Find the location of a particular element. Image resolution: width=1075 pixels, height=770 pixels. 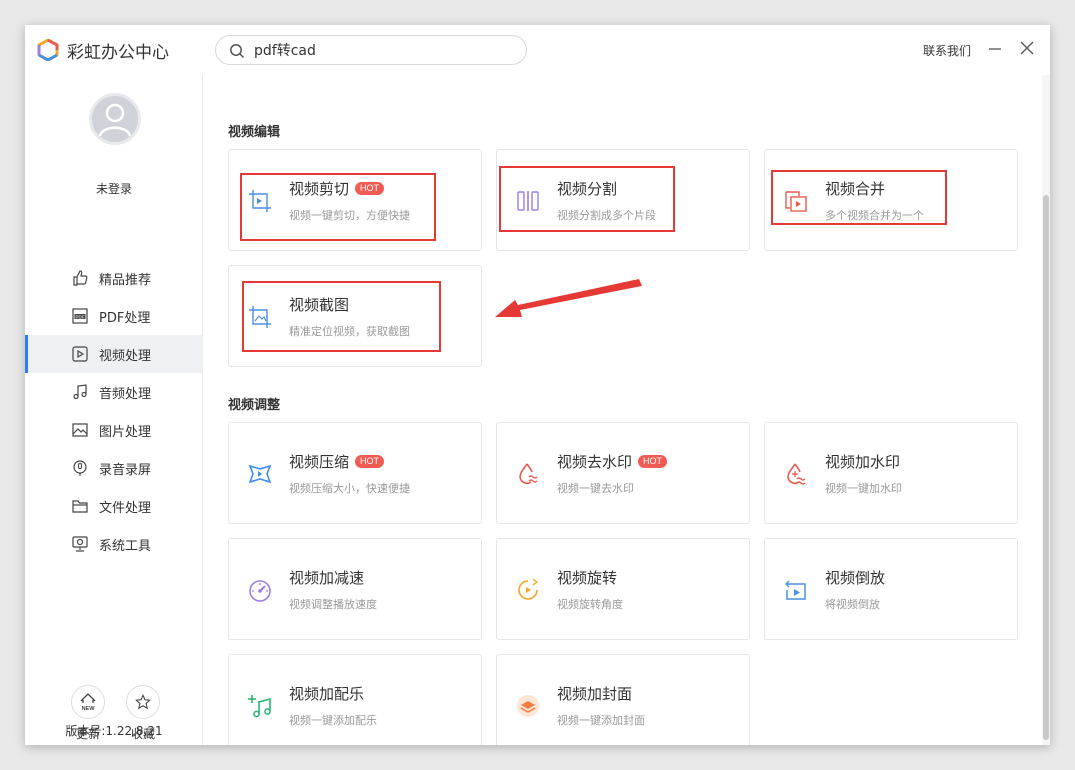

add-cover-icon is located at coordinates (528, 706).